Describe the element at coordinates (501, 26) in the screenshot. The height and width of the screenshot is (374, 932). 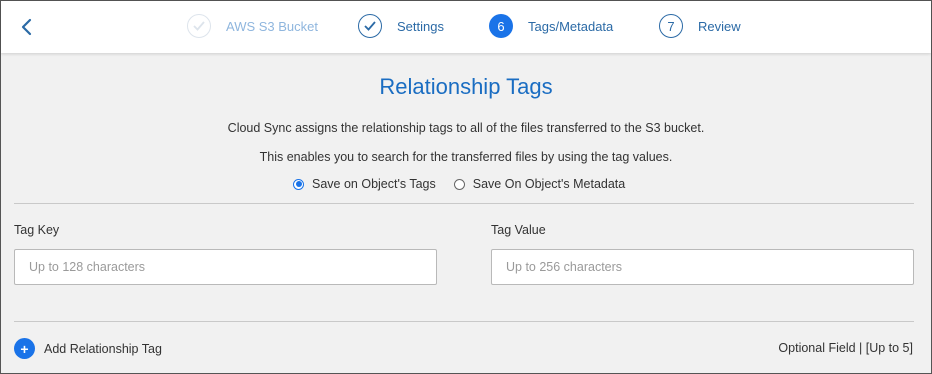
I see `step-number: 6` at that location.